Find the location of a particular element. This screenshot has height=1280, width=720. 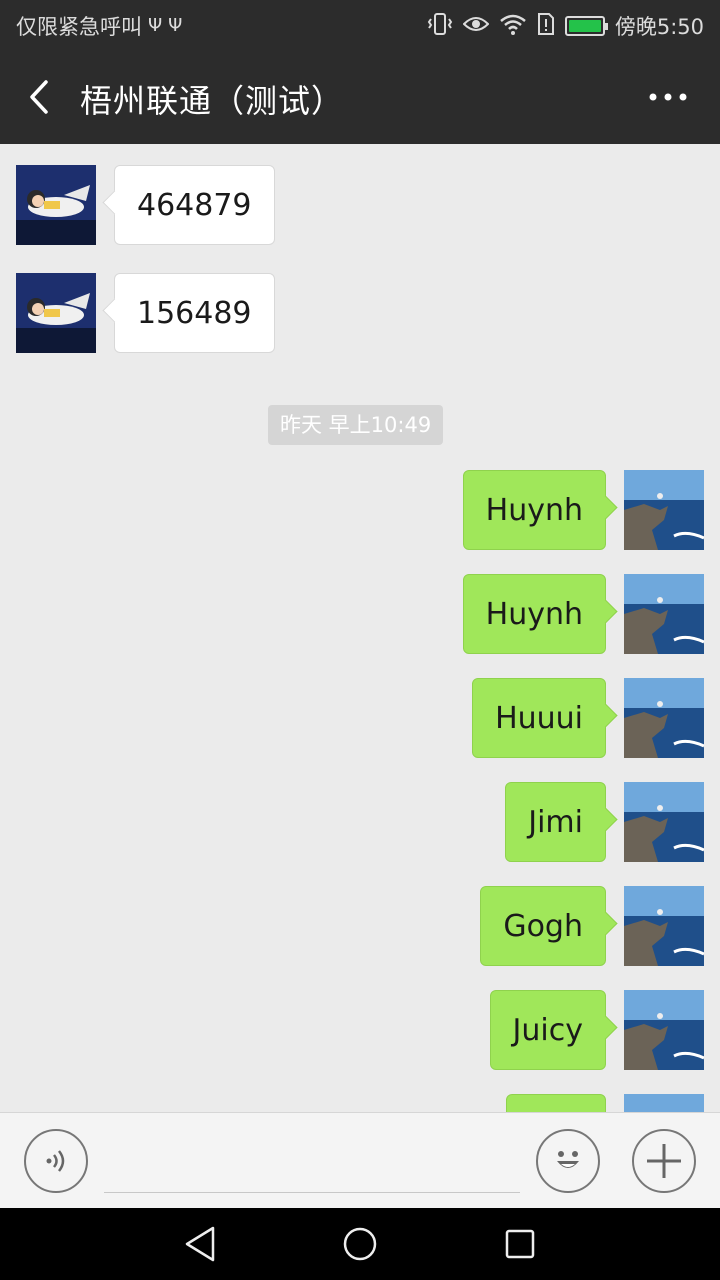

message-row-outgoing: Jimi is located at coordinates (544, 822).